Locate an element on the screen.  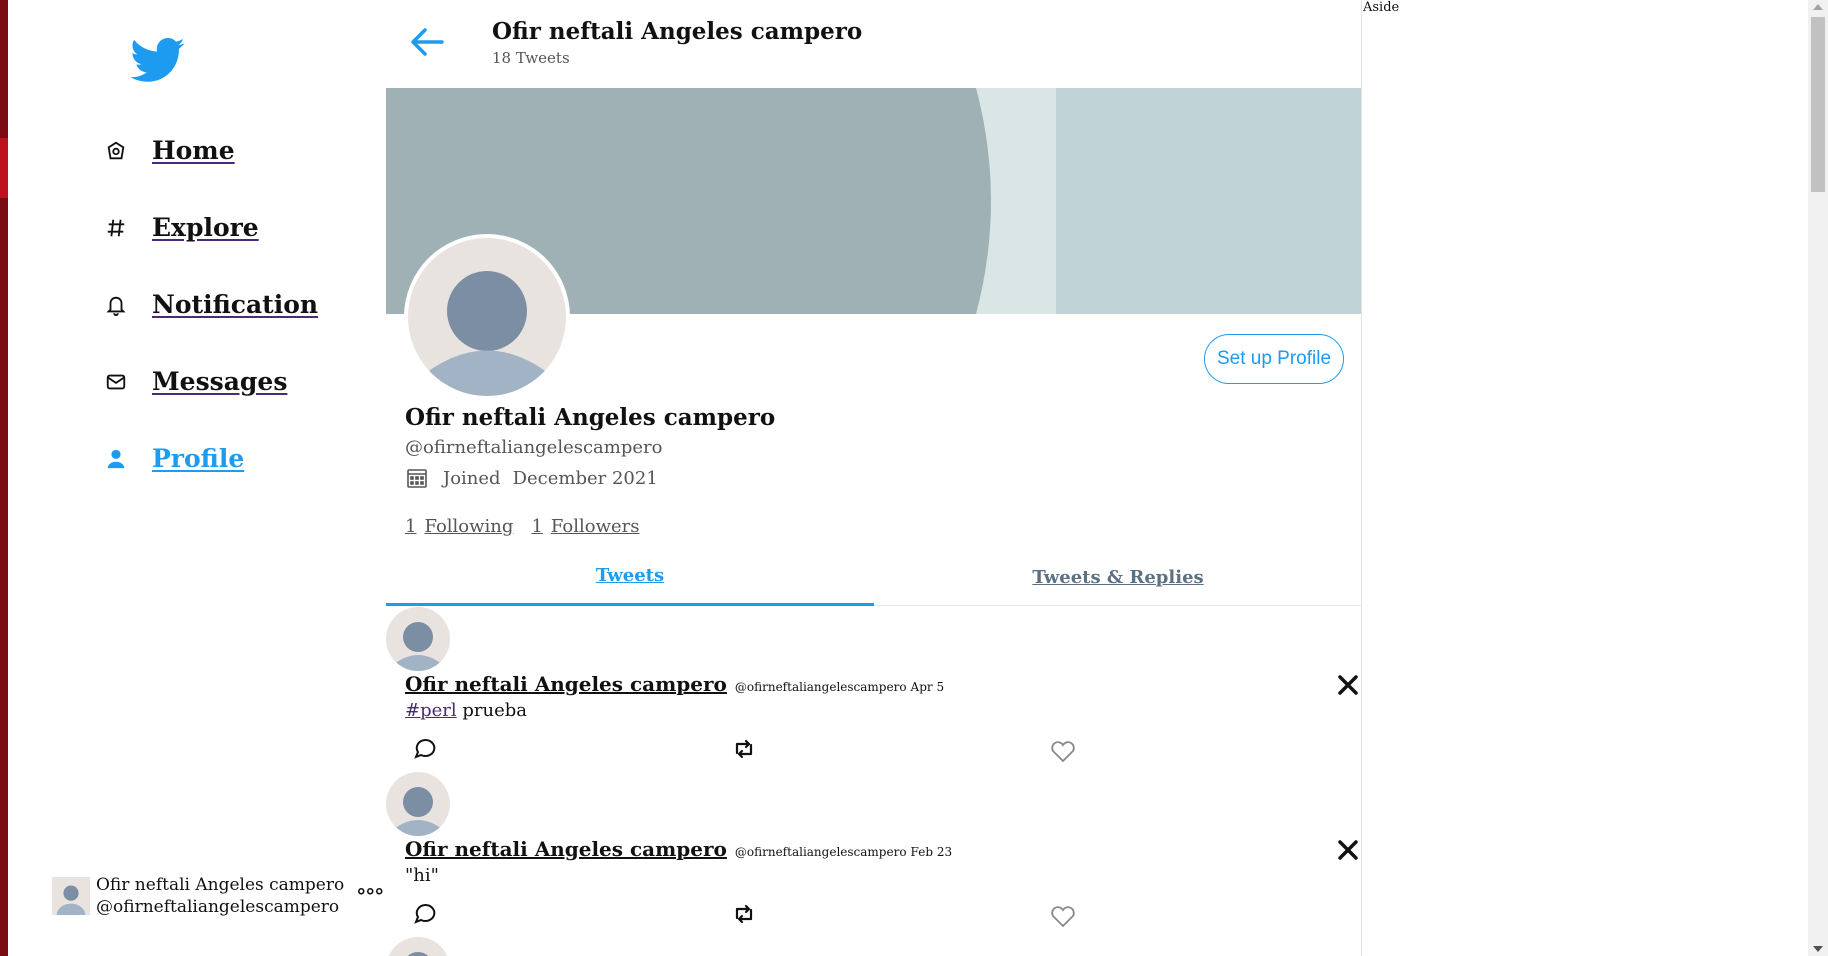
account-avatar is located at coordinates (71, 896).